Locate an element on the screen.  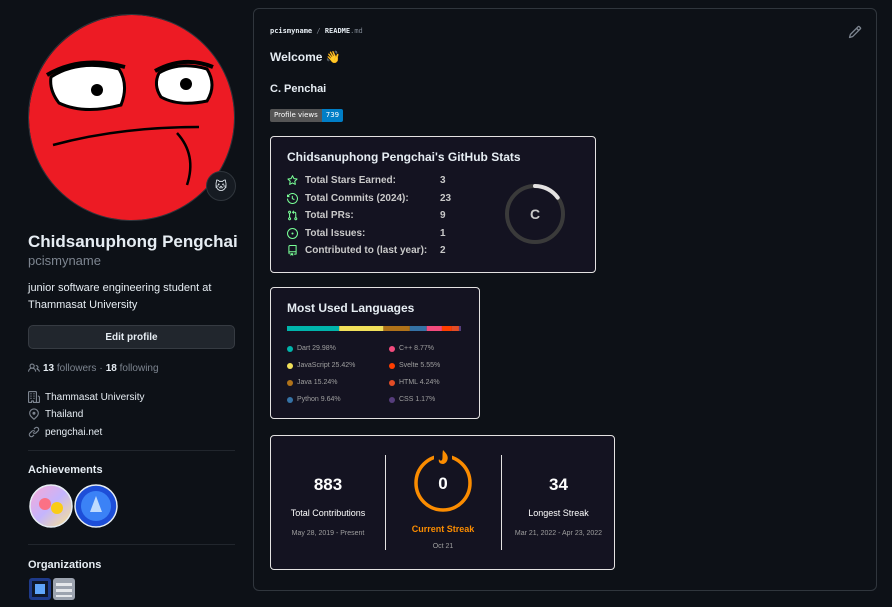
language-item: Java 15.24% is located at coordinates (312, 382).